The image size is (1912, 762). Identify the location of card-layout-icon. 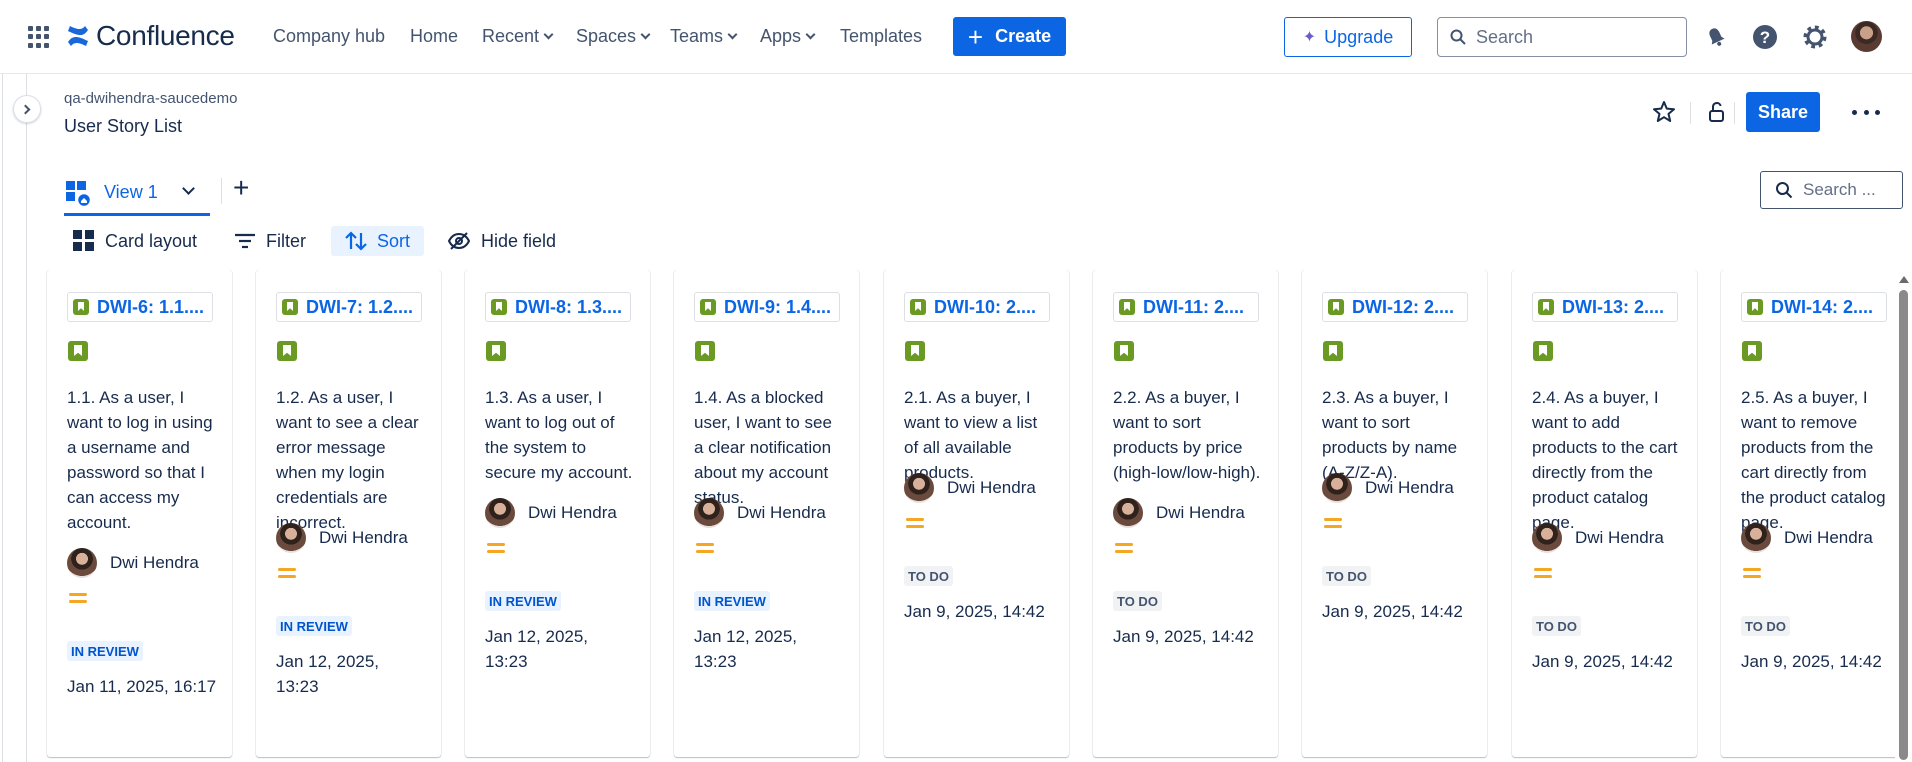
(84, 241).